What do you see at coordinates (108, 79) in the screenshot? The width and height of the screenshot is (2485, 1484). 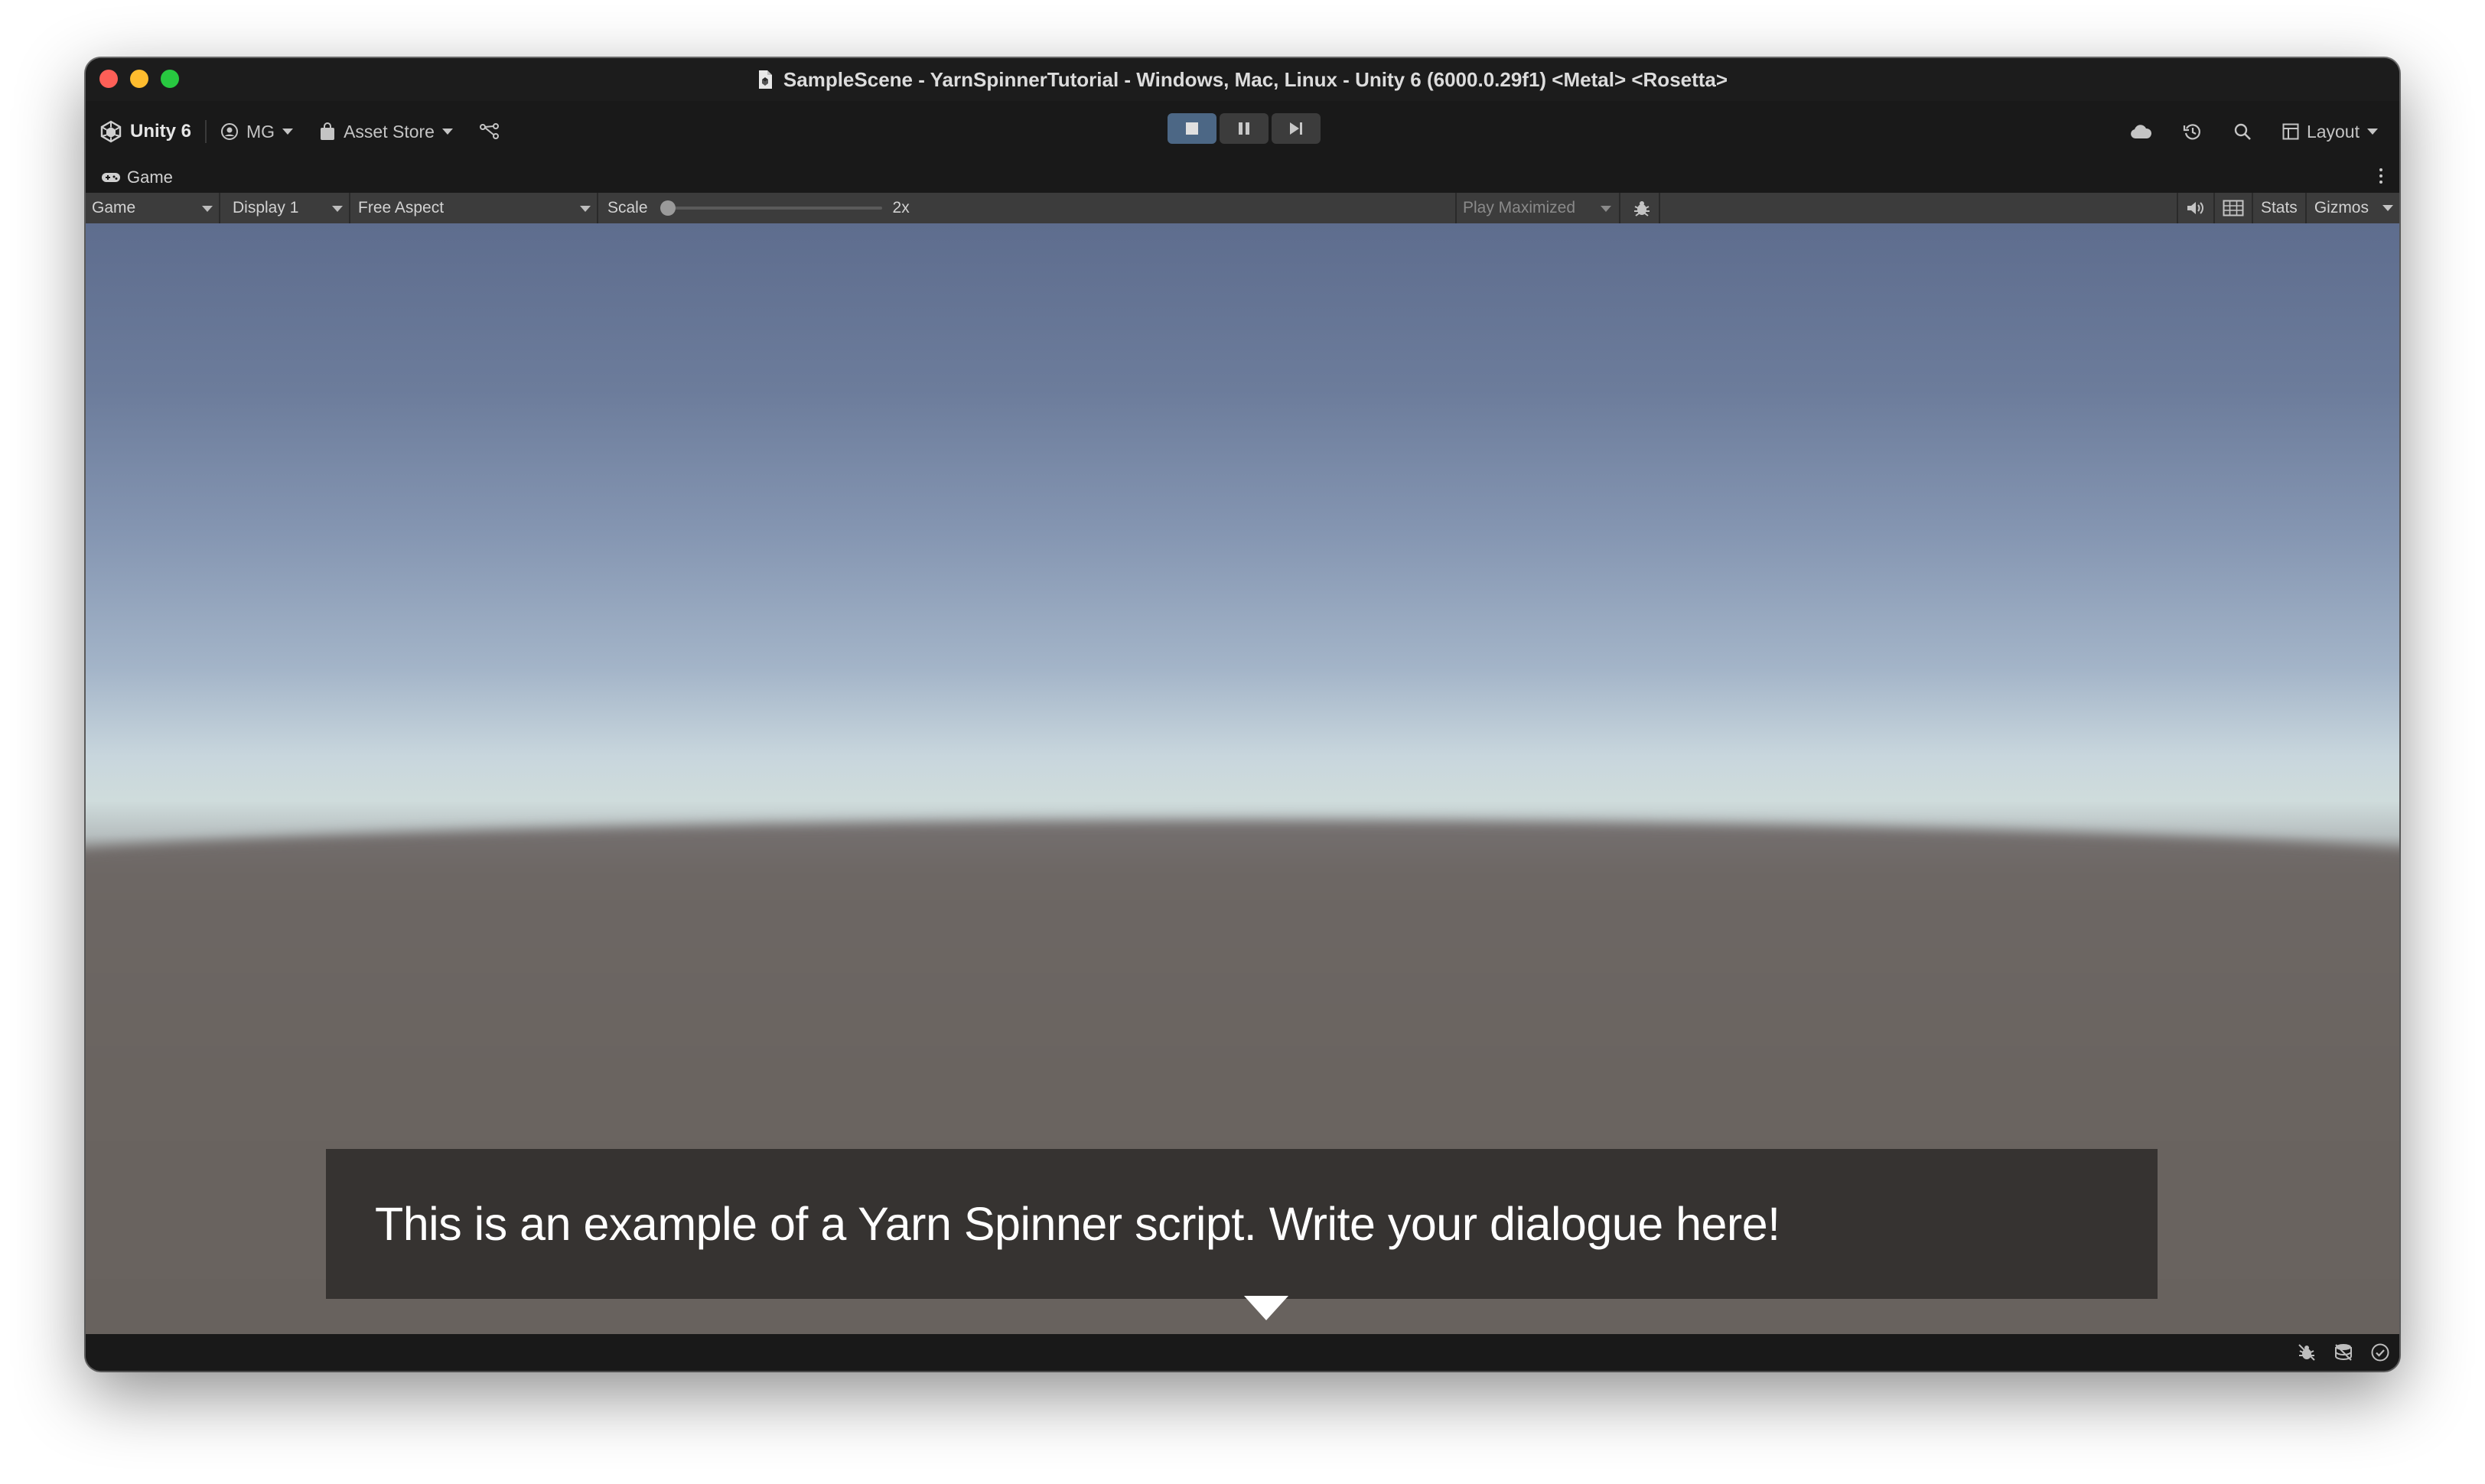 I see `close-window-button` at bounding box center [108, 79].